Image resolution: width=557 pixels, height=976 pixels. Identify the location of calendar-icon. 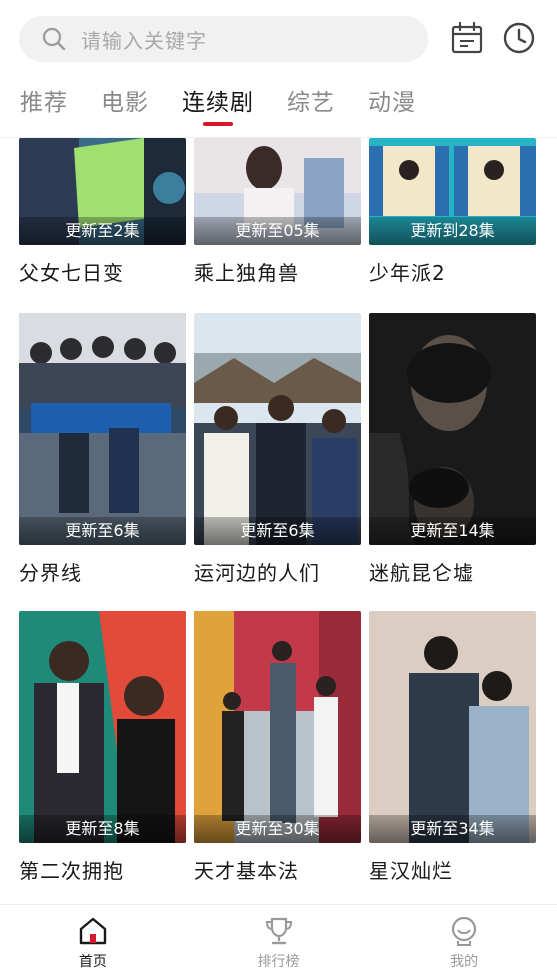
(467, 38).